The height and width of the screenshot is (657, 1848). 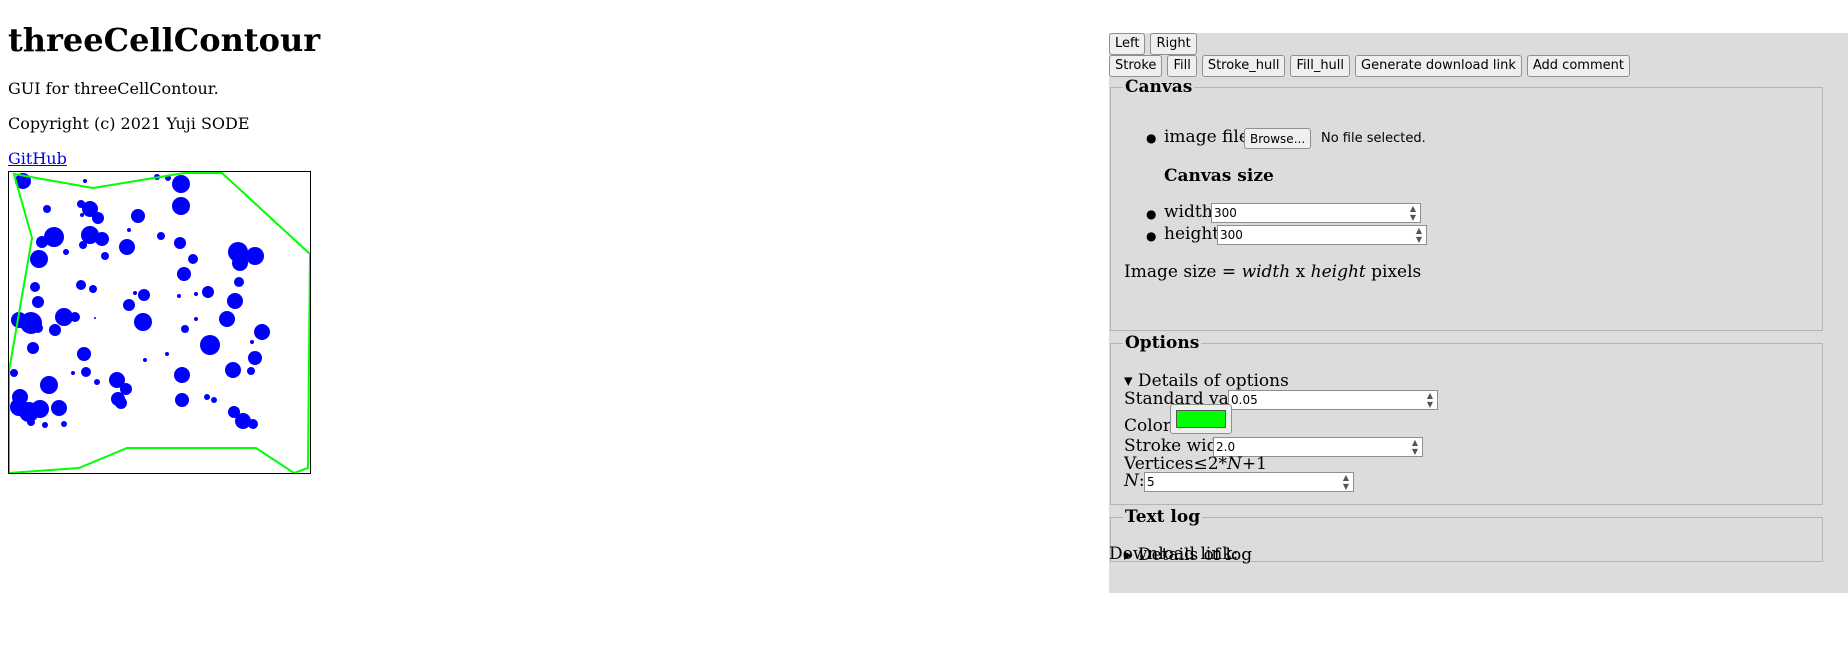 I want to click on image-size-suffix: pixels, so click(x=1393, y=272).